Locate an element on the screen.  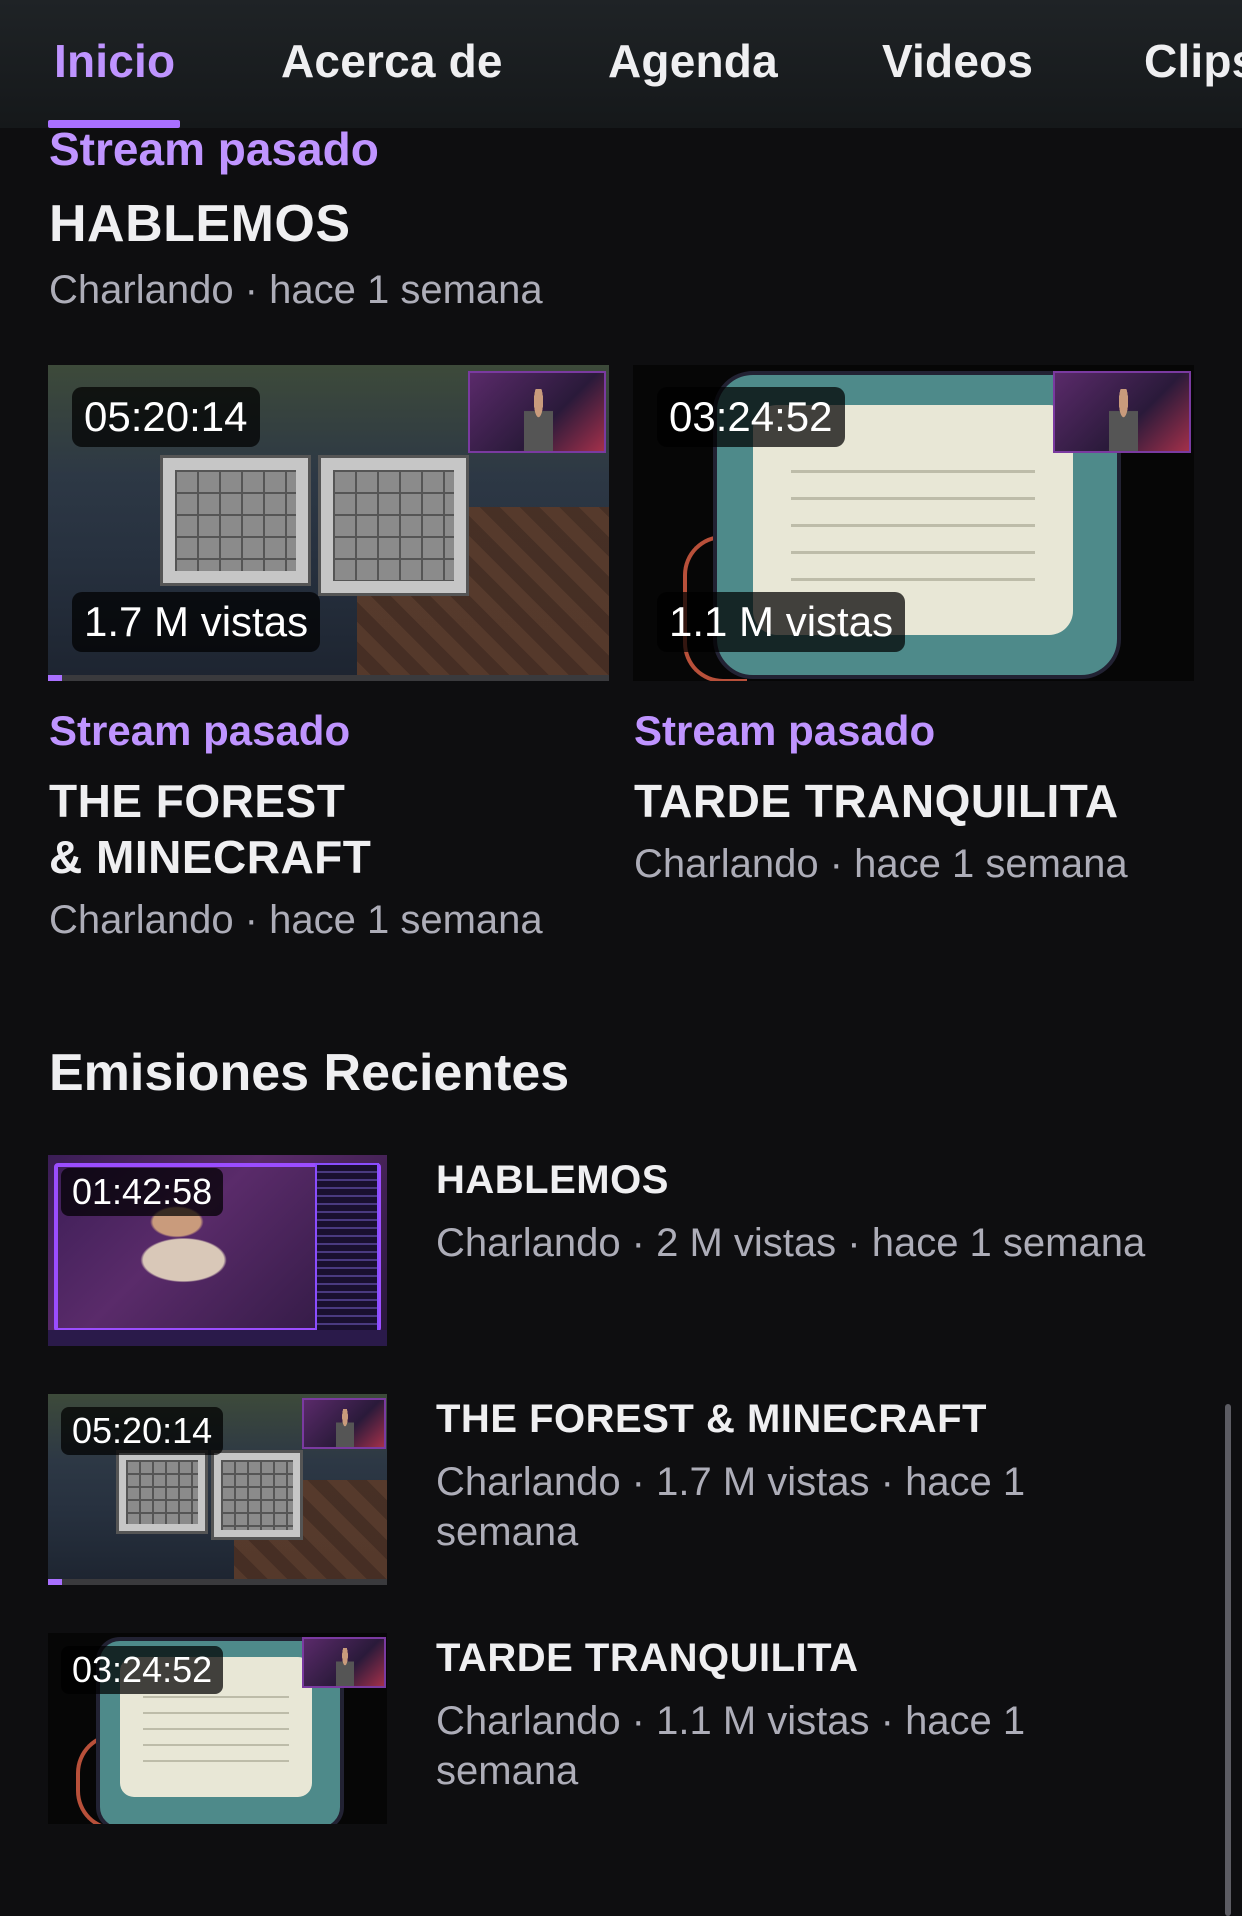
tab-clips: Clips is located at coordinates (1193, 61).